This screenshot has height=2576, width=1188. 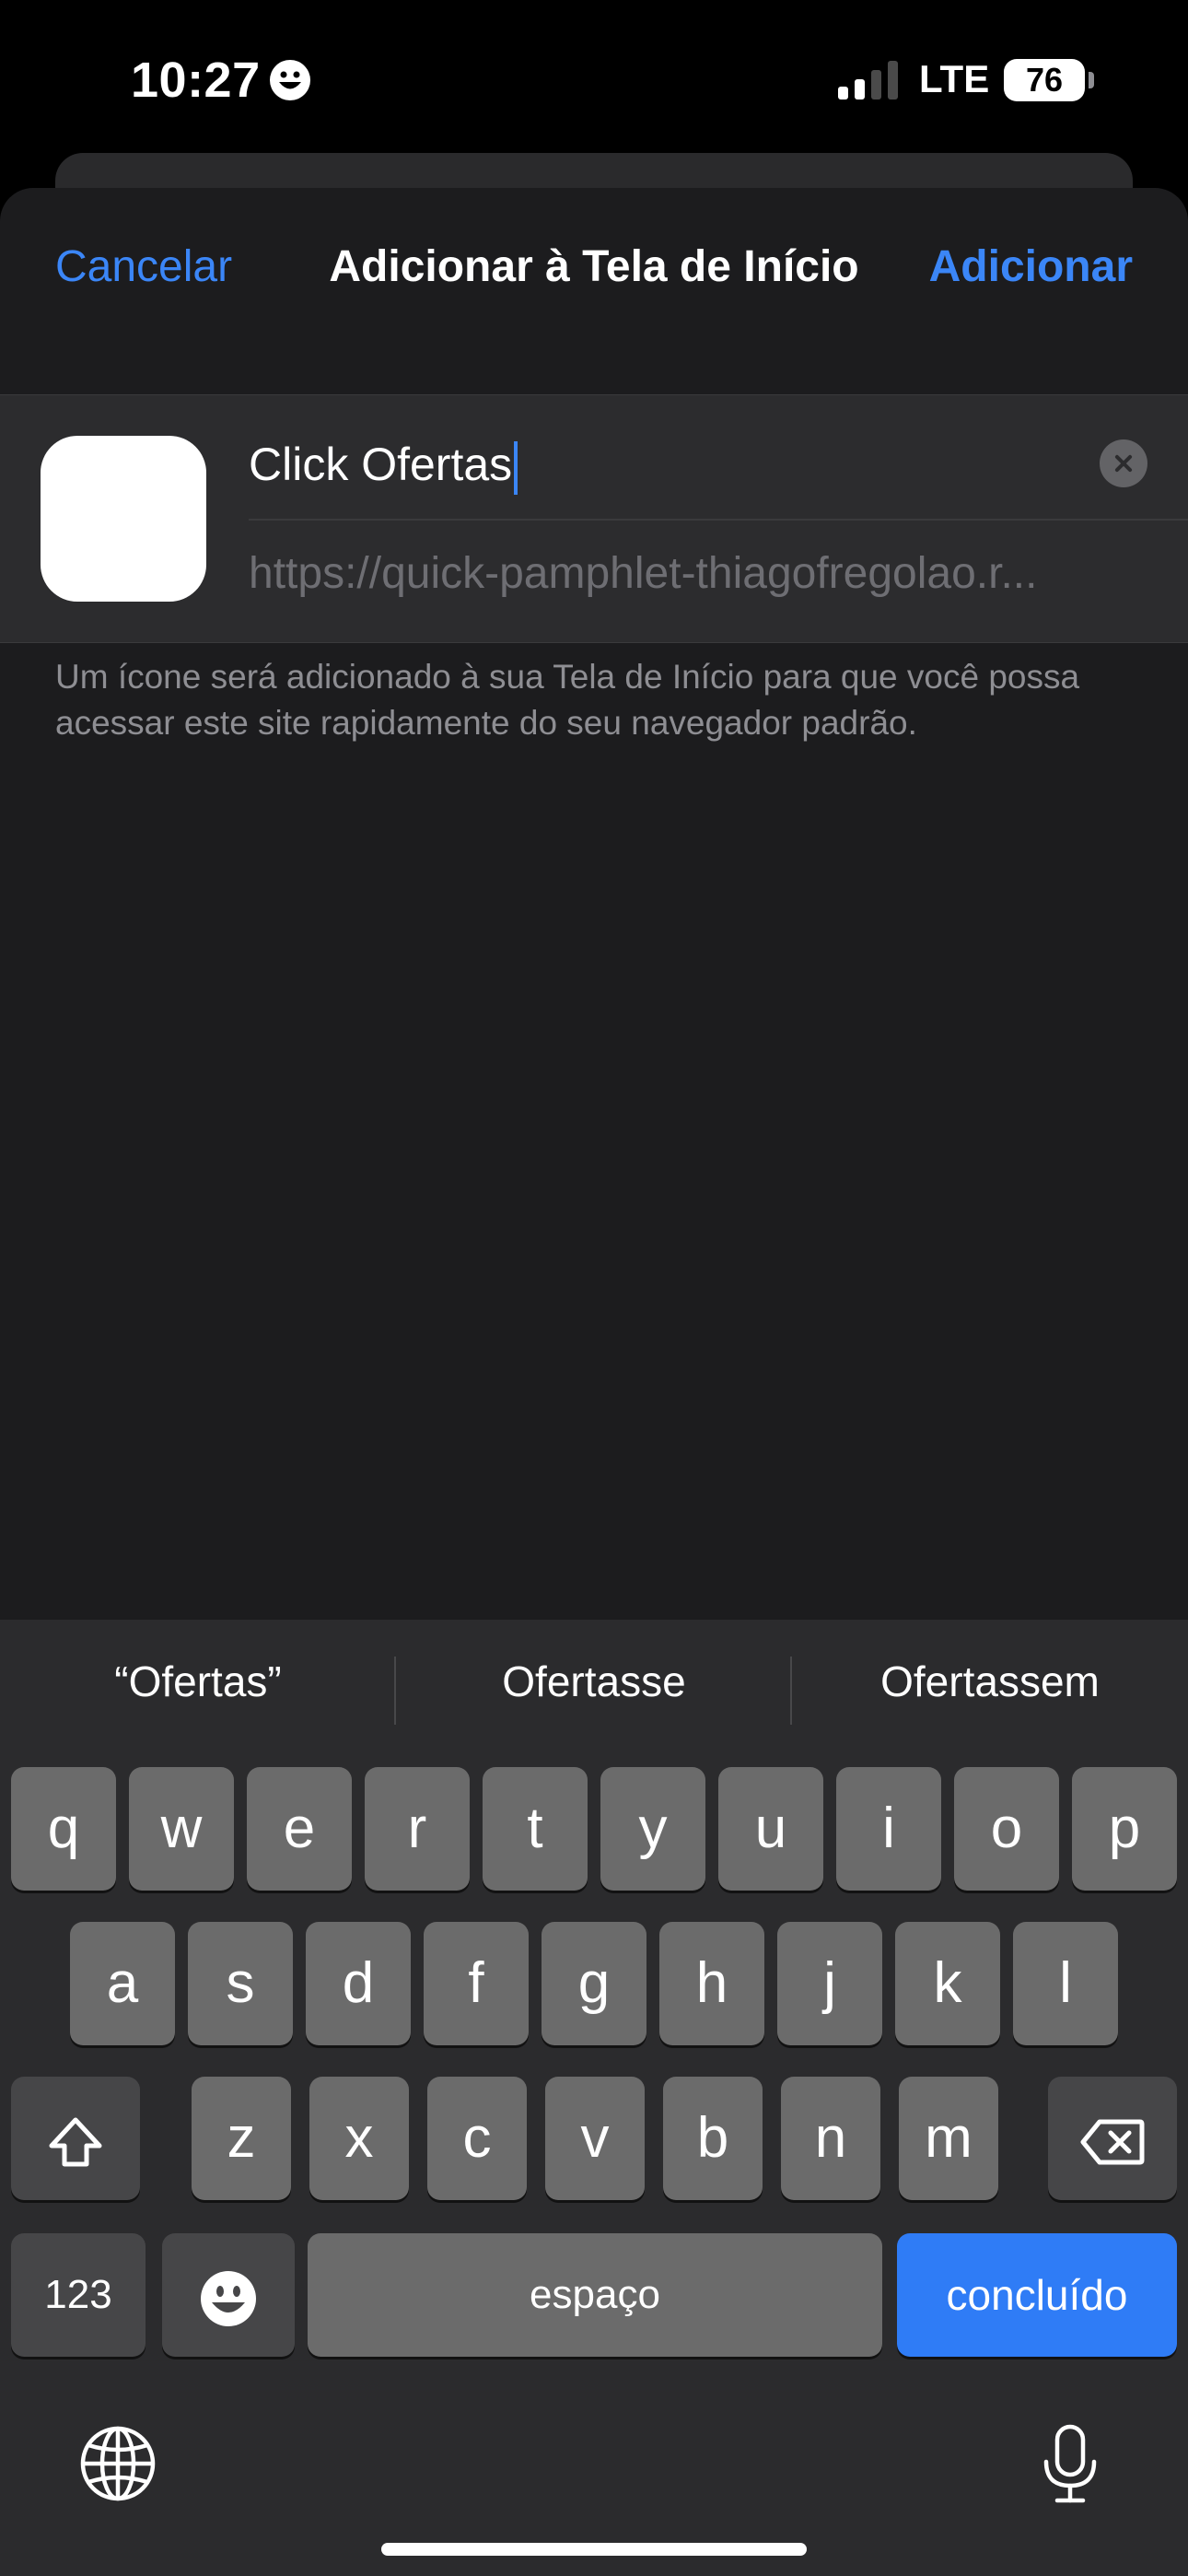 What do you see at coordinates (290, 80) in the screenshot?
I see `smiley-status-icon` at bounding box center [290, 80].